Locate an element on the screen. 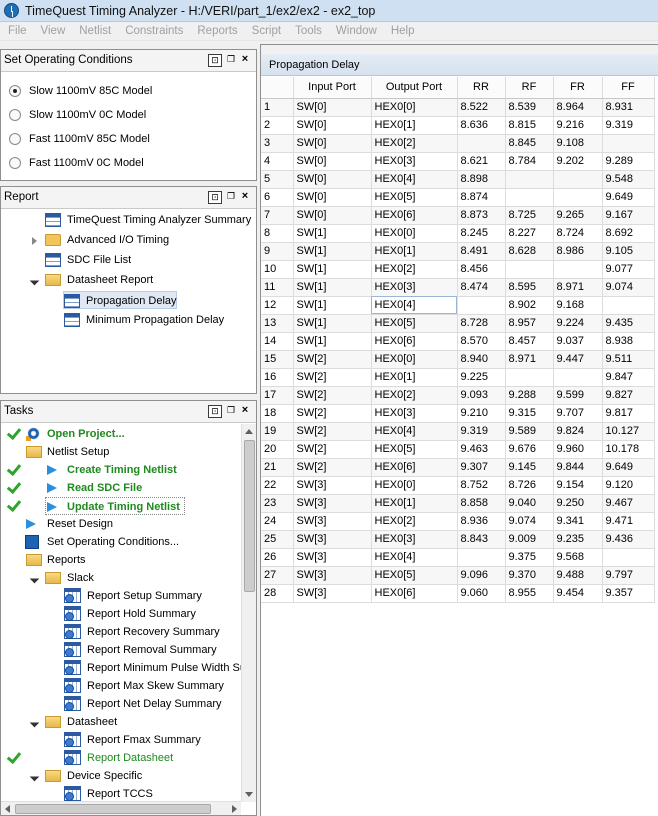 This screenshot has width=658, height=816. rf-cell: 8.902 is located at coordinates (529, 305).